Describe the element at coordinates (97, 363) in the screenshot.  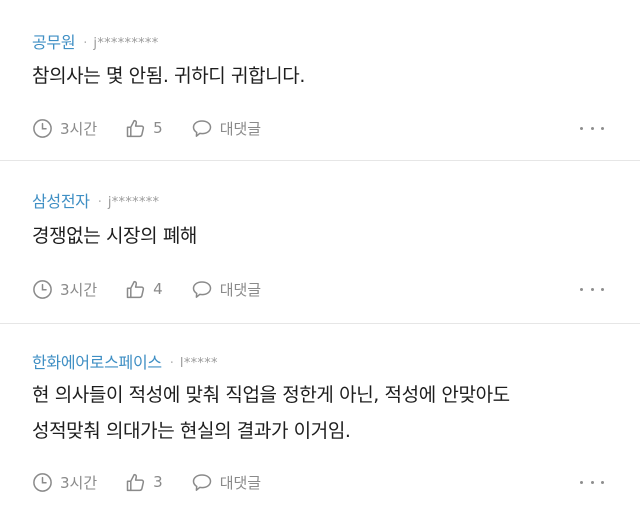
I see `comment-author: 한화에어로스페이스` at that location.